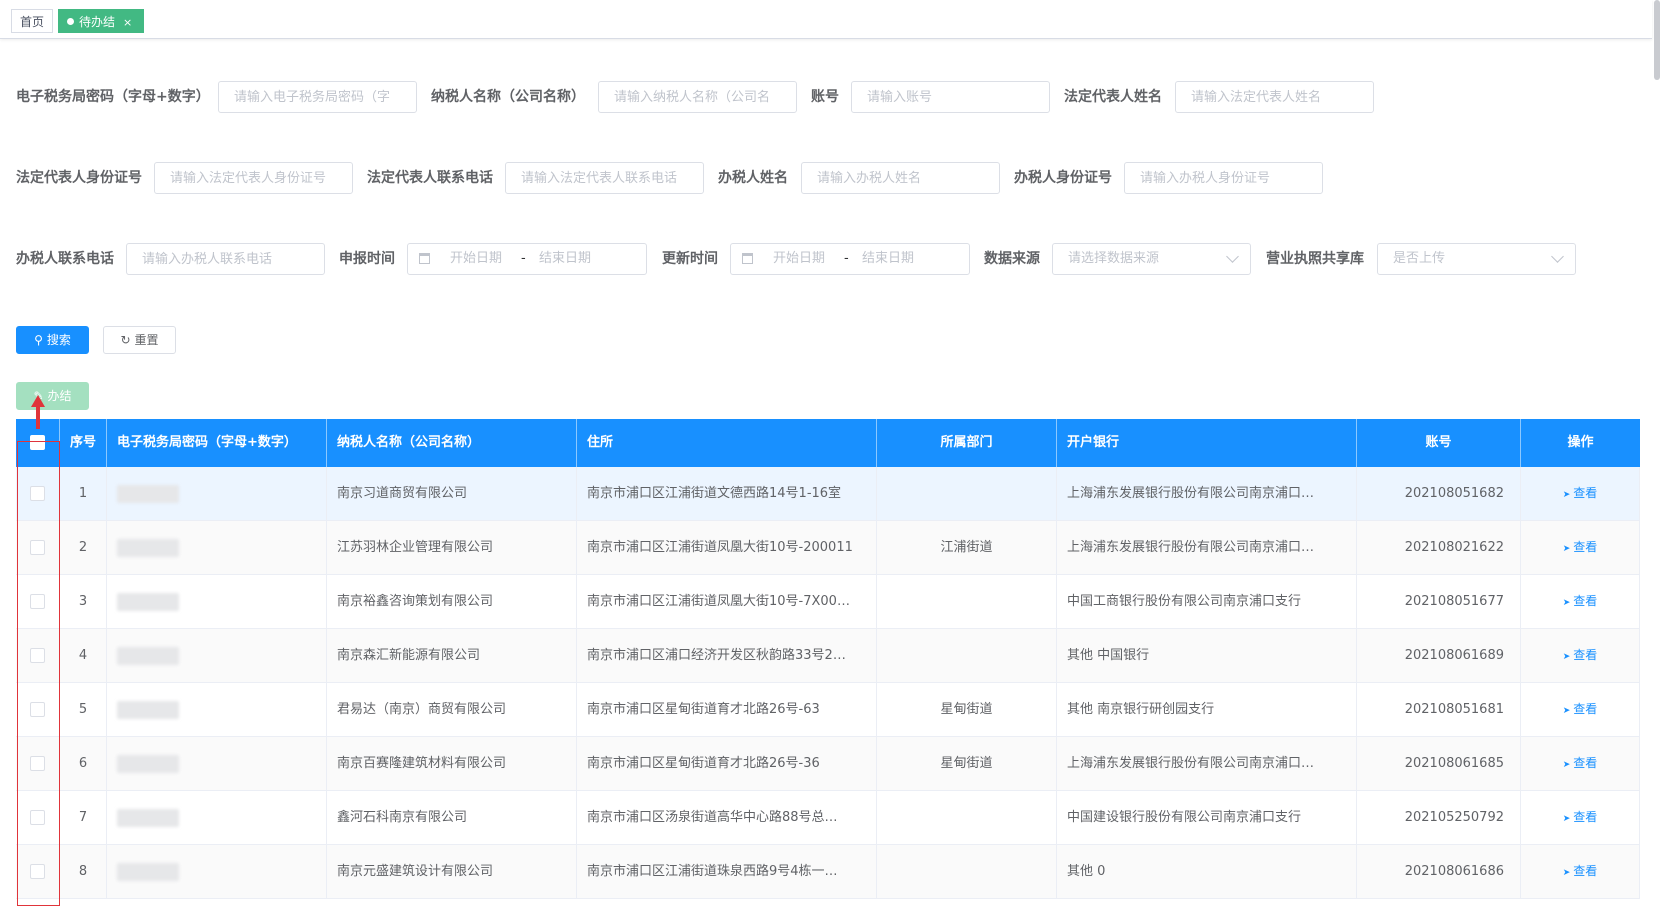  Describe the element at coordinates (1274, 97) in the screenshot. I see `input-legal-rep-name` at that location.